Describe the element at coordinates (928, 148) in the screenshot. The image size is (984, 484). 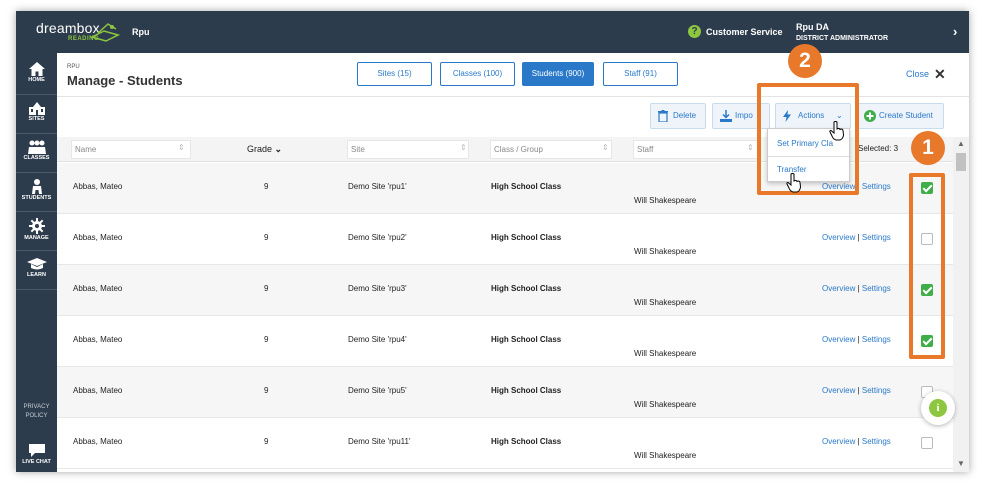
I see `annotation-step-1: 1` at that location.